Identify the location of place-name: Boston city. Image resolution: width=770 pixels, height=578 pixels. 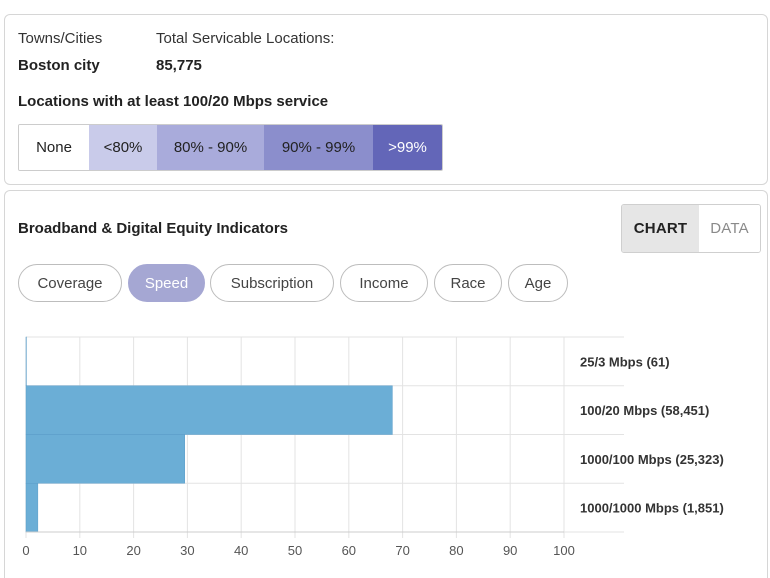
(59, 65).